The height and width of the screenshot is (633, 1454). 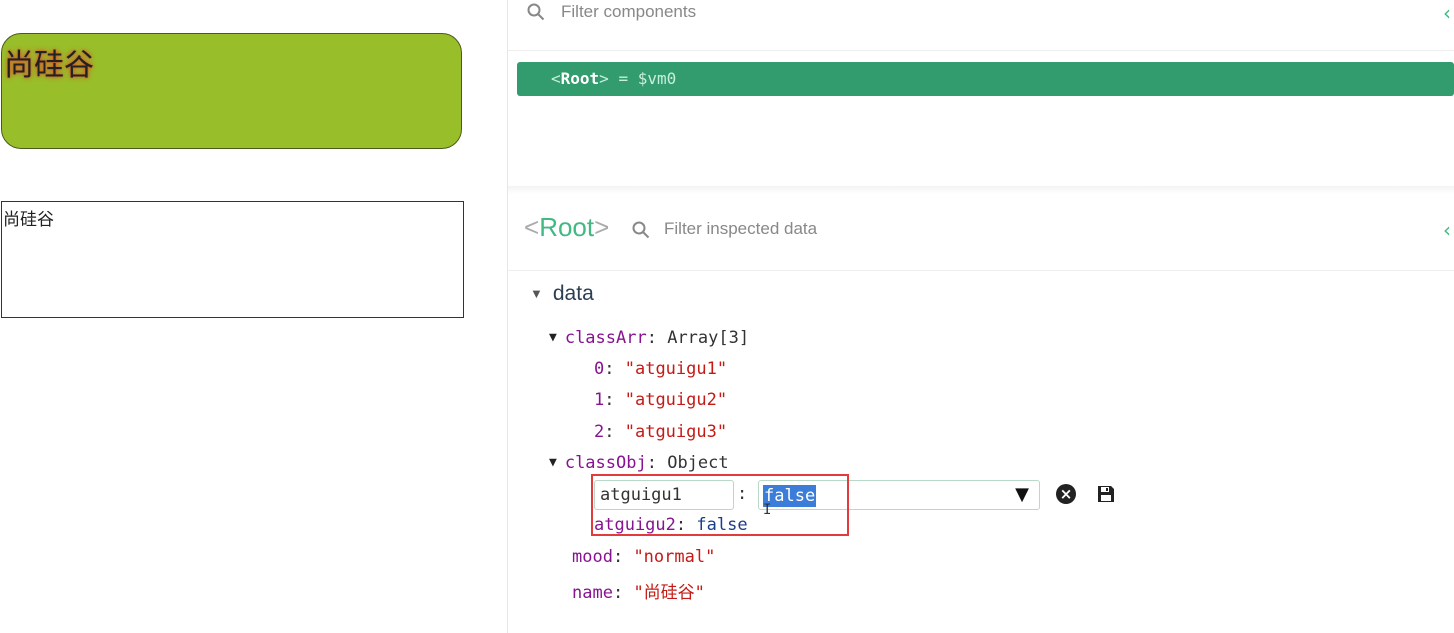 What do you see at coordinates (642, 78) in the screenshot?
I see `vm-assignment: = $vm0` at bounding box center [642, 78].